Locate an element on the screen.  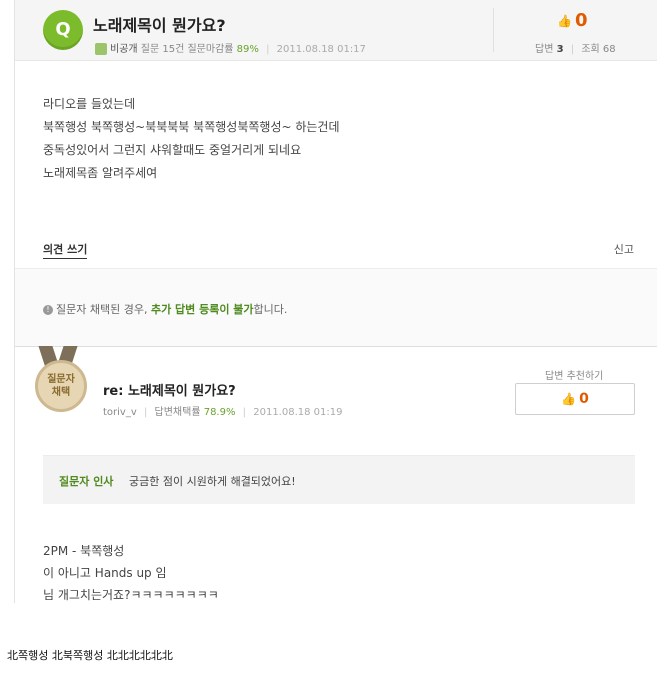
image-caption: 北쪽행성 北북쪽행성 北北北北北北 is located at coordinates (90, 655).